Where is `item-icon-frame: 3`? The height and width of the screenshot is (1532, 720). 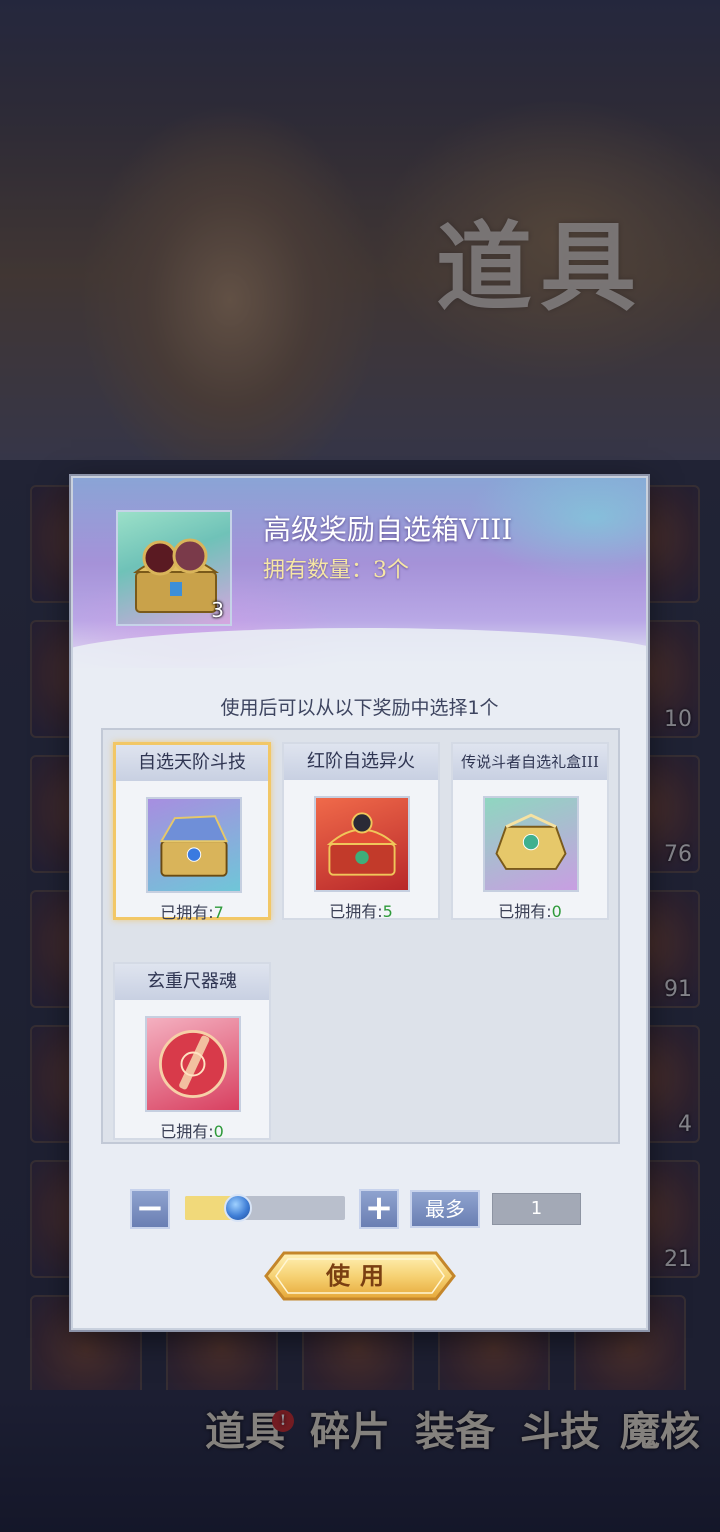 item-icon-frame: 3 is located at coordinates (174, 568).